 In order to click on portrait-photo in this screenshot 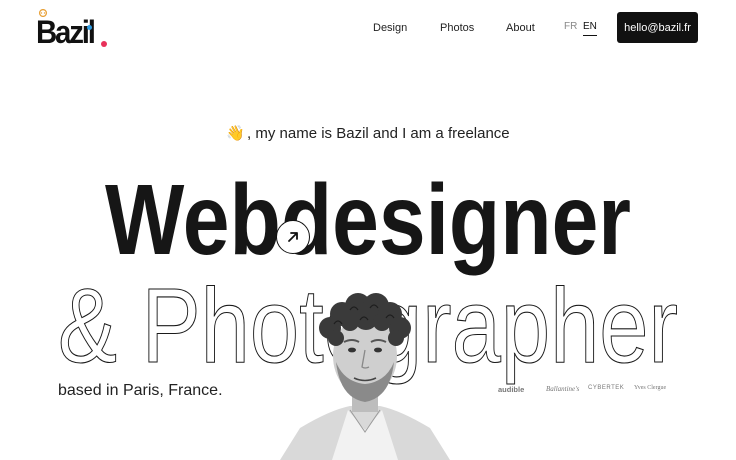, I will do `click(365, 376)`.